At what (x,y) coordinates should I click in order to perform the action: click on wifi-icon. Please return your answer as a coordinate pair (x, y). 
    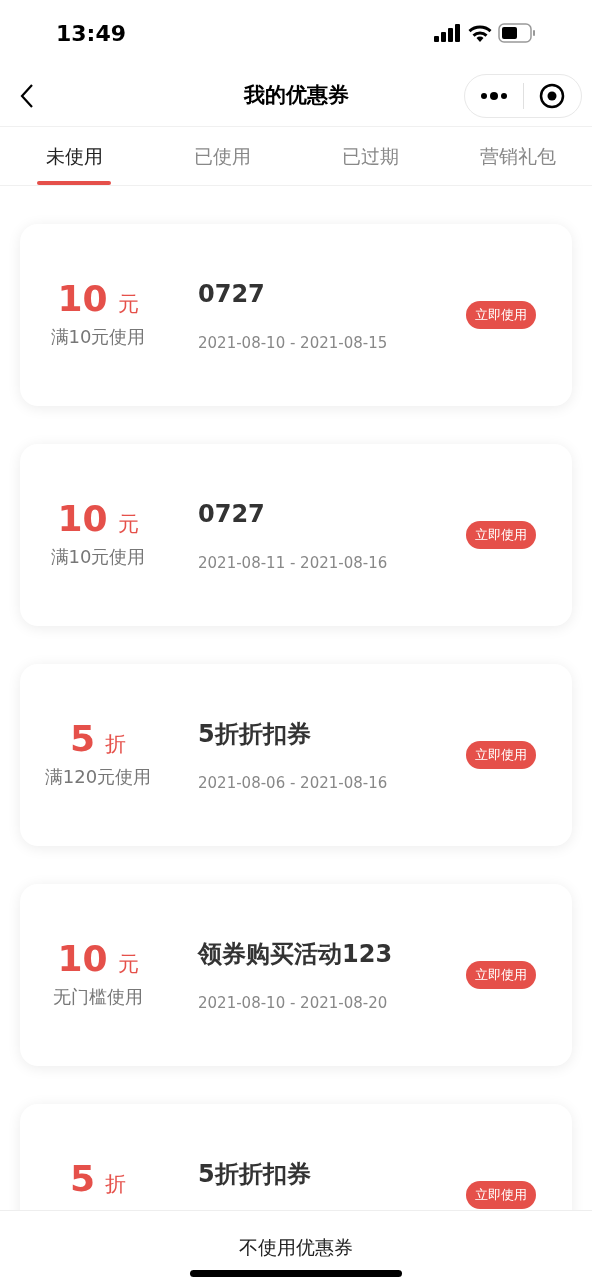
    Looking at the image, I should click on (480, 33).